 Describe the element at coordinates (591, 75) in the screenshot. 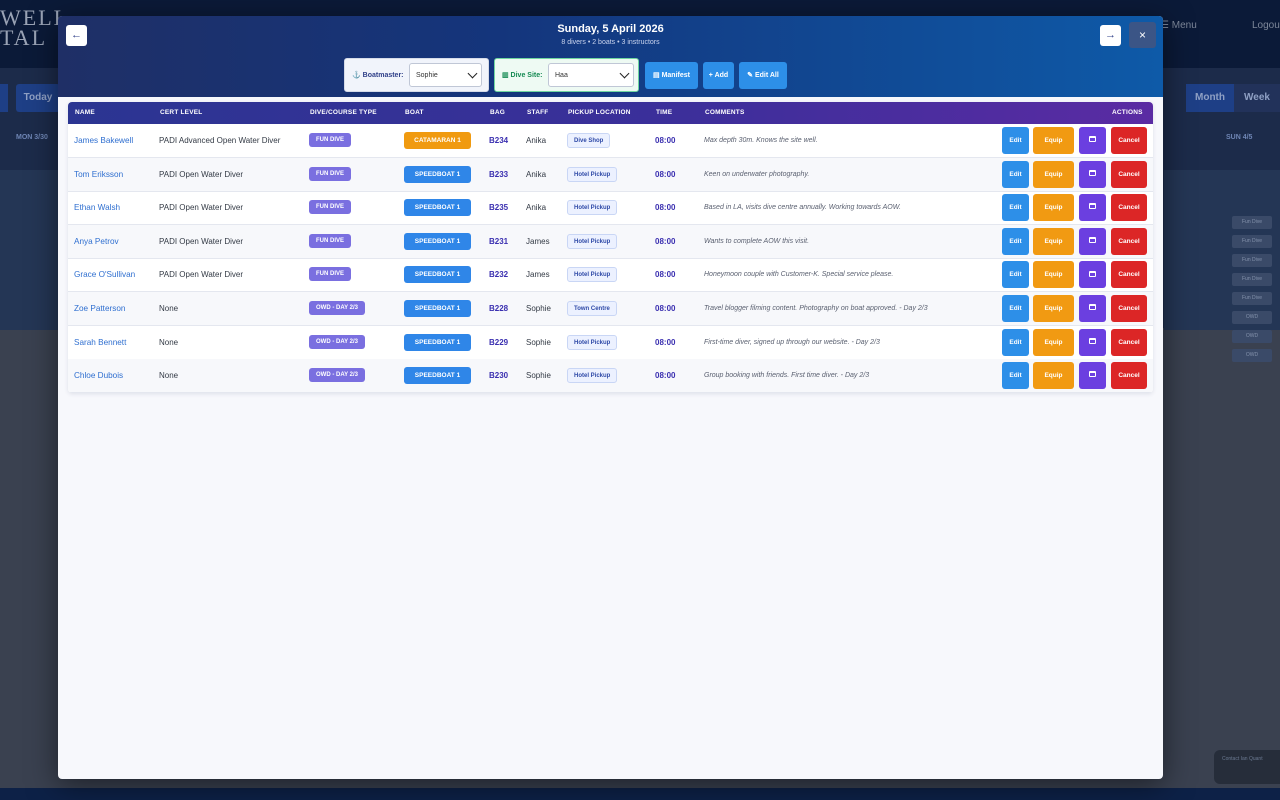

I see `dive-site-select: Haa` at that location.